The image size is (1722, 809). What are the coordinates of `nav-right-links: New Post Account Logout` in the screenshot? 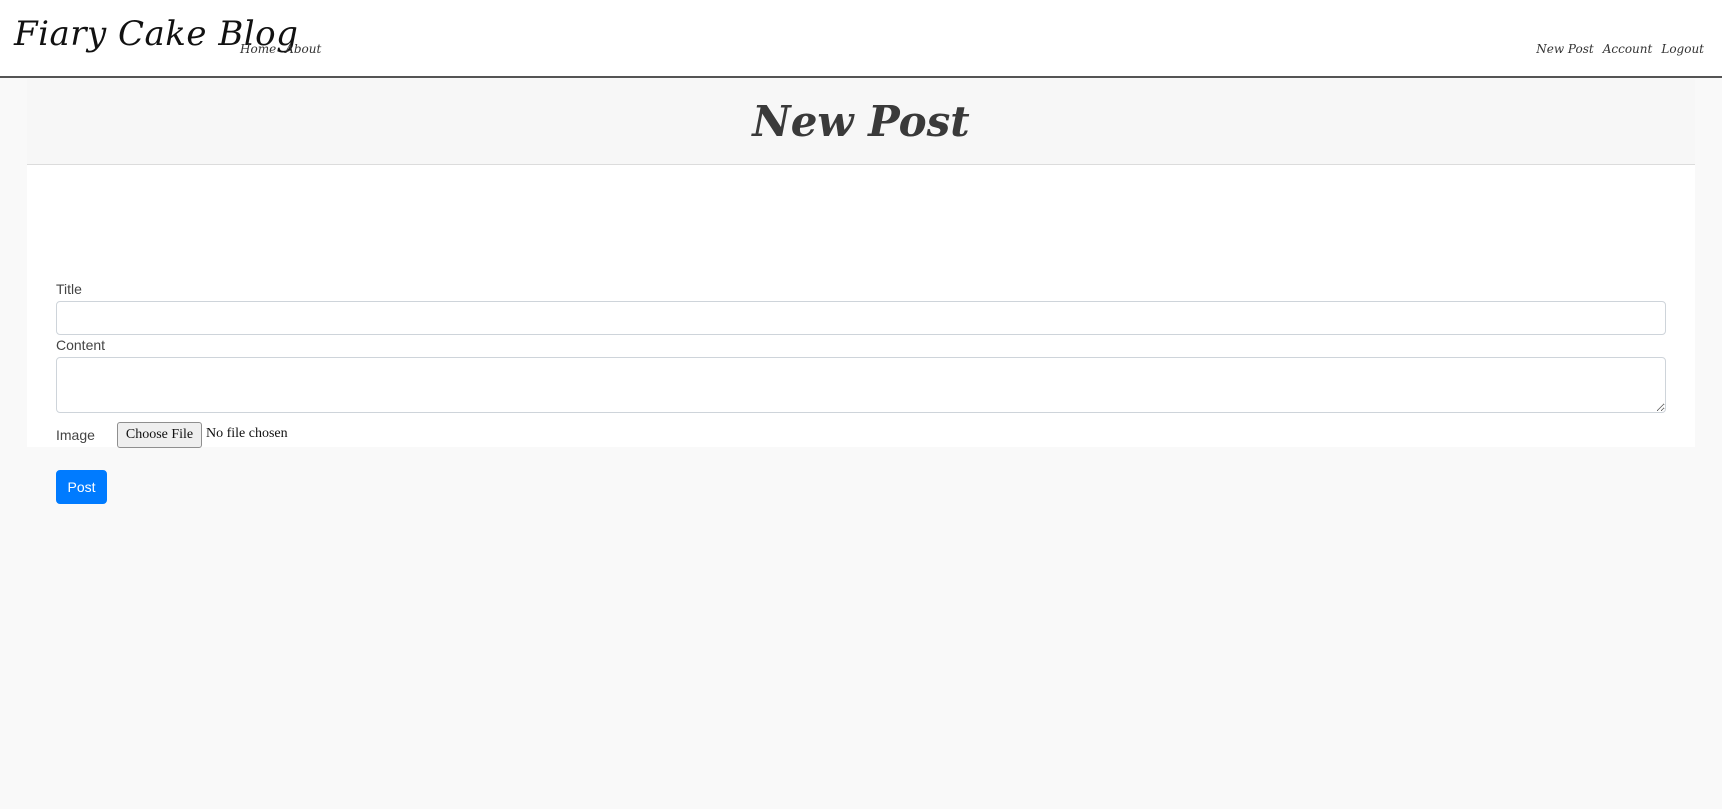 It's located at (1620, 49).